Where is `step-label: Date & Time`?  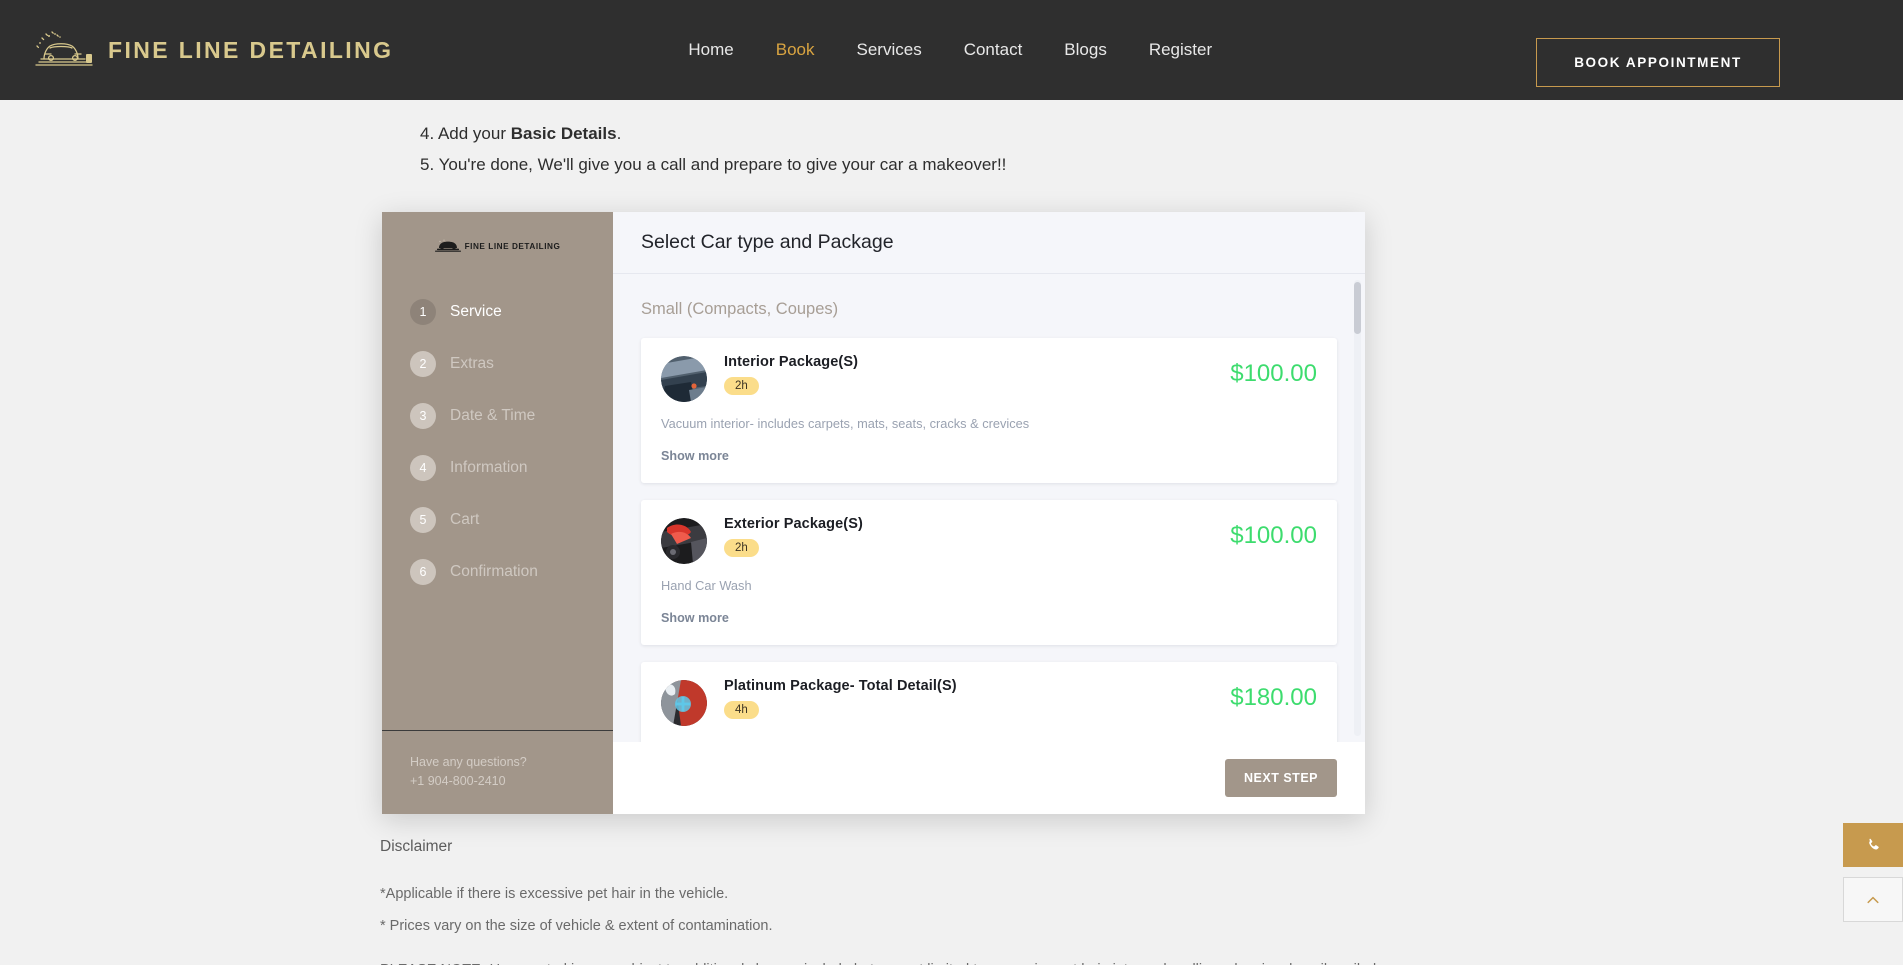
step-label: Date & Time is located at coordinates (493, 415).